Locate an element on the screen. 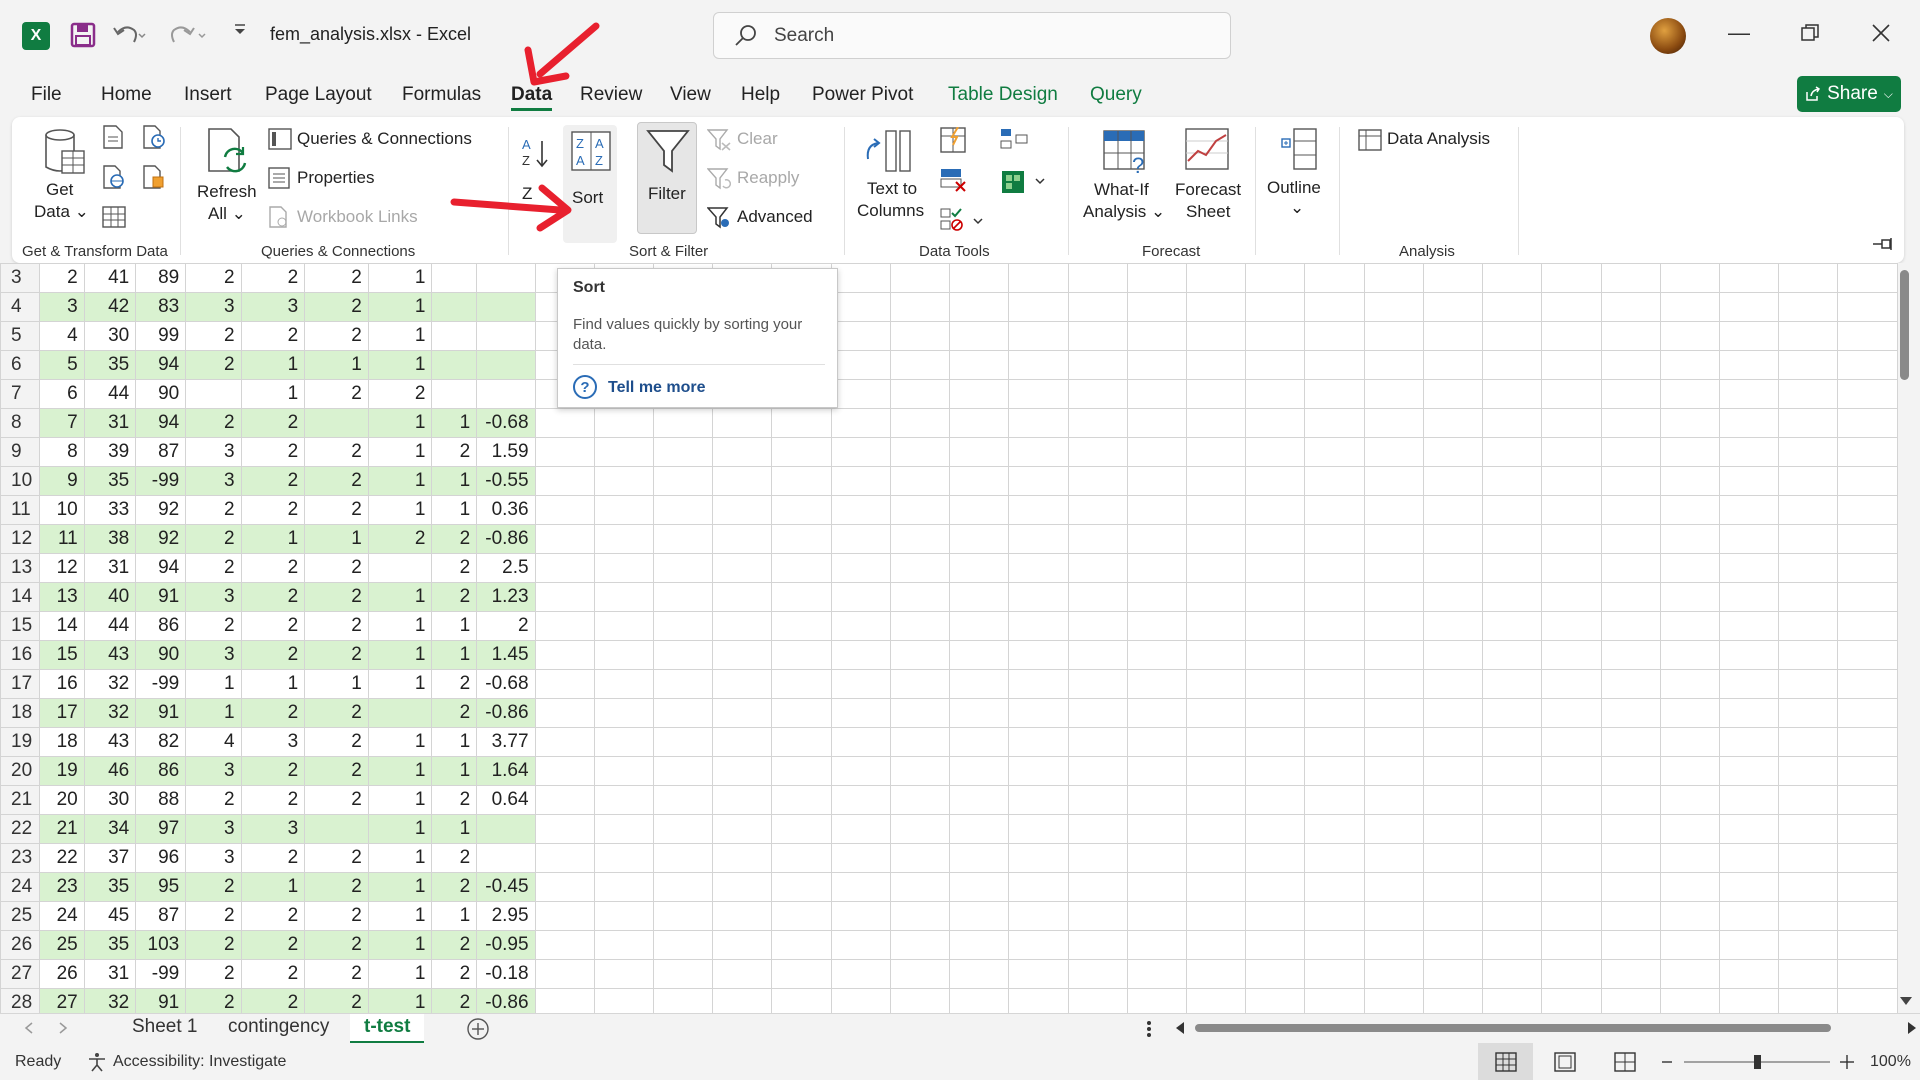 Image resolution: width=1920 pixels, height=1080 pixels. table-cell: 21 is located at coordinates (62, 829).